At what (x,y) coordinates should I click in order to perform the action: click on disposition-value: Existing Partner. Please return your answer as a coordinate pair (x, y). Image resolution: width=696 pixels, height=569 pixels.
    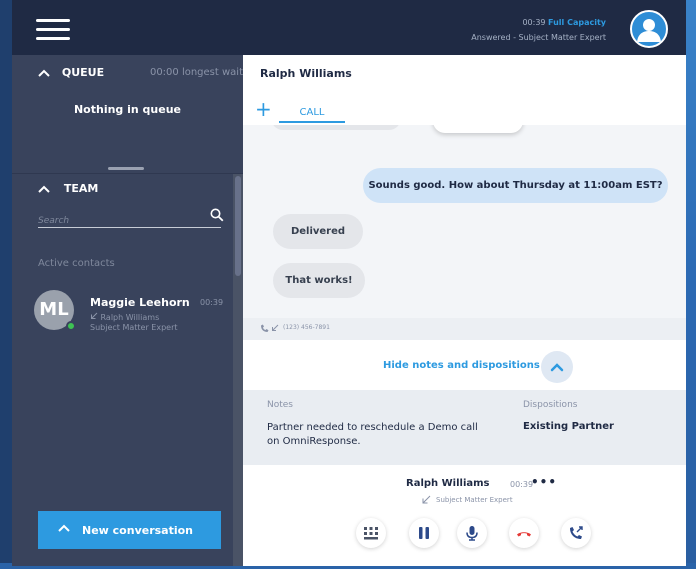
    Looking at the image, I should click on (568, 426).